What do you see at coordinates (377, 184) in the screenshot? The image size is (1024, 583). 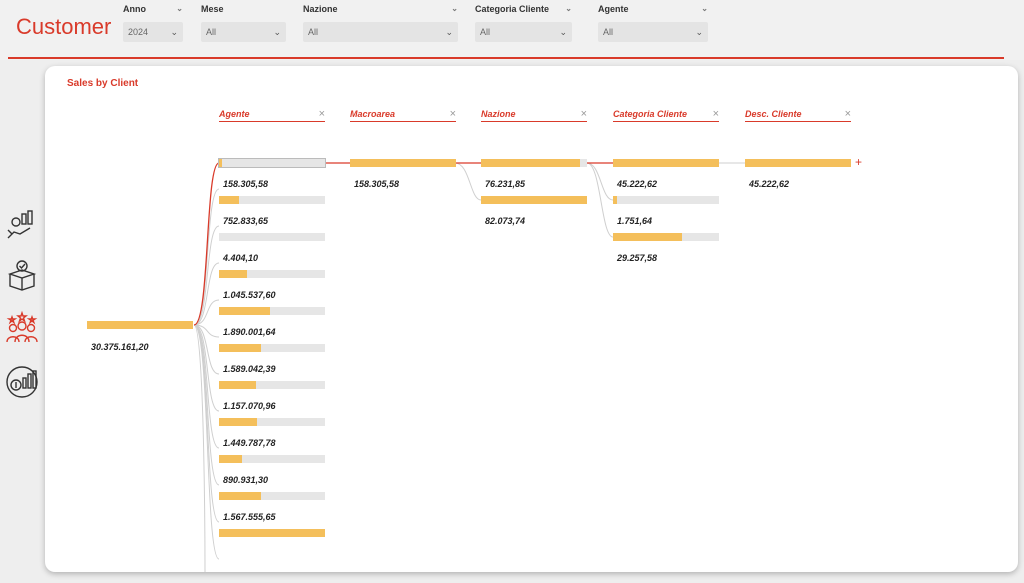 I see `tree-node-macroarea-value: 158.305,58` at bounding box center [377, 184].